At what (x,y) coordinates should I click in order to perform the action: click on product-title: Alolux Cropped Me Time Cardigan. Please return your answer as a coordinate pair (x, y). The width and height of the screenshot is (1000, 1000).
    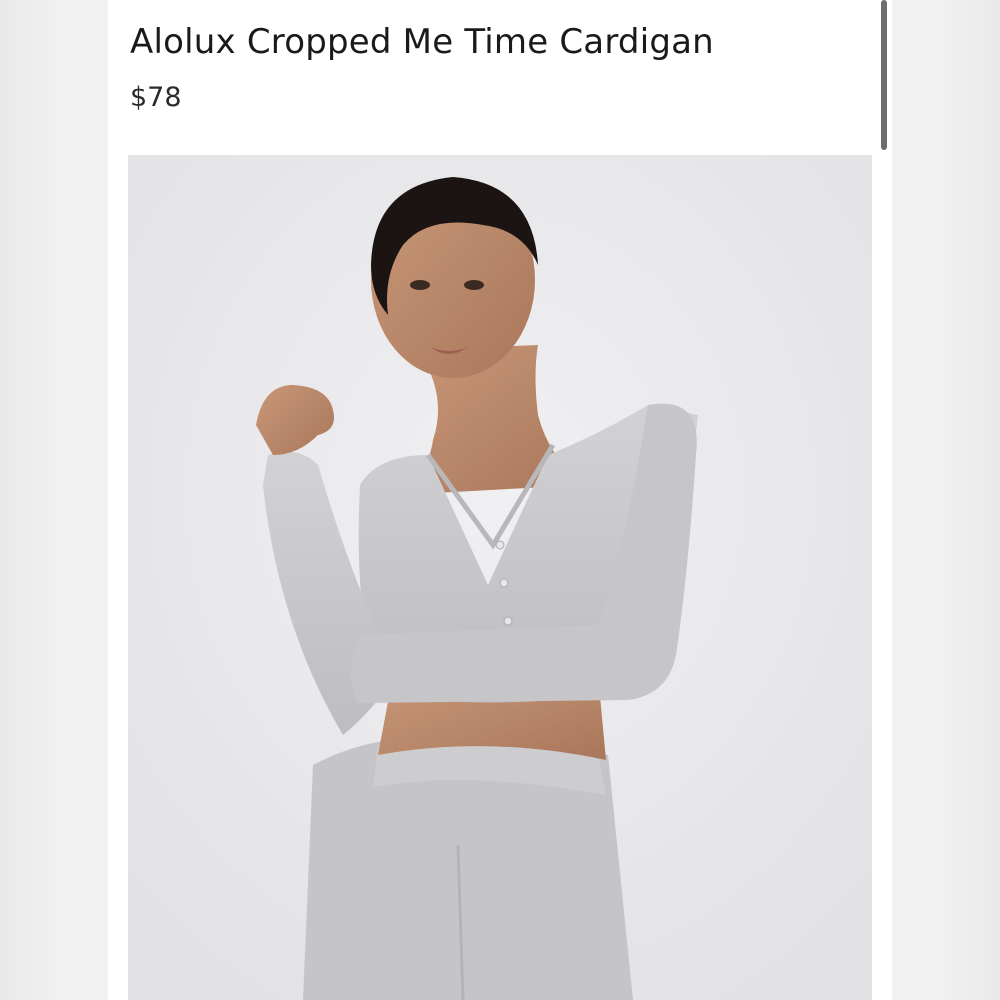
    Looking at the image, I should click on (422, 42).